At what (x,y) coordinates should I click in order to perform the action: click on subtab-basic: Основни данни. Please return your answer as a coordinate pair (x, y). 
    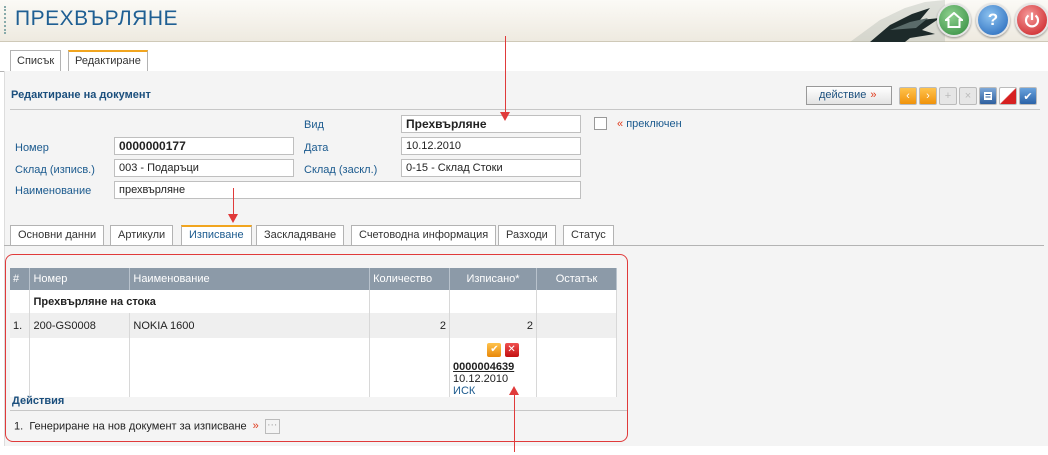
    Looking at the image, I should click on (57, 235).